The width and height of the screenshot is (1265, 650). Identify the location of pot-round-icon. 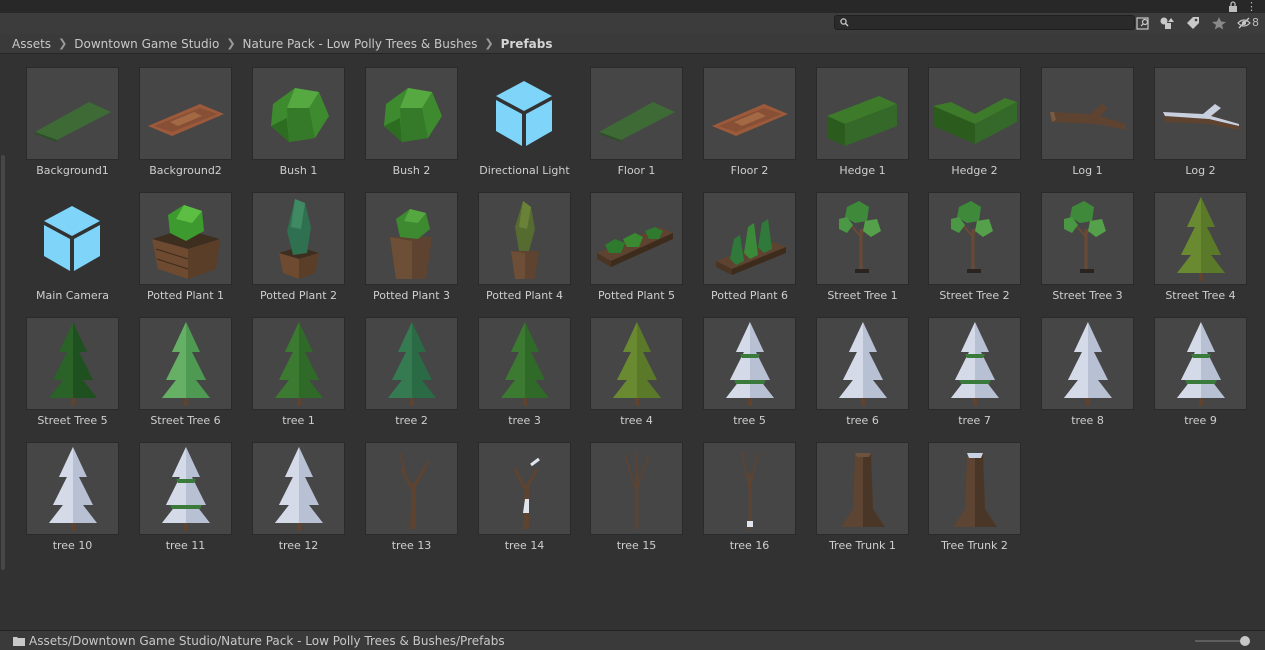
(411, 238).